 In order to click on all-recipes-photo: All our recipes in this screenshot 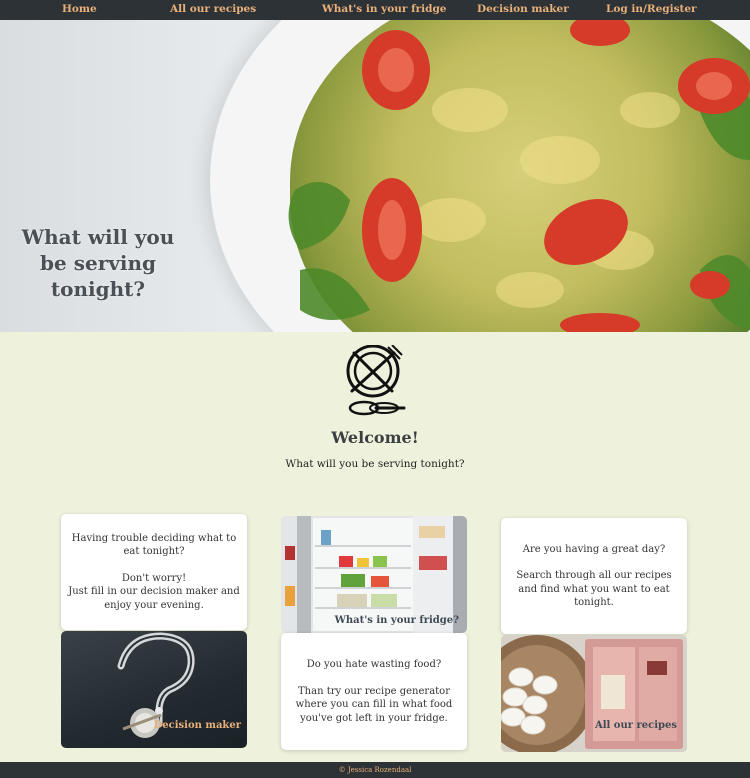, I will do `click(594, 693)`.